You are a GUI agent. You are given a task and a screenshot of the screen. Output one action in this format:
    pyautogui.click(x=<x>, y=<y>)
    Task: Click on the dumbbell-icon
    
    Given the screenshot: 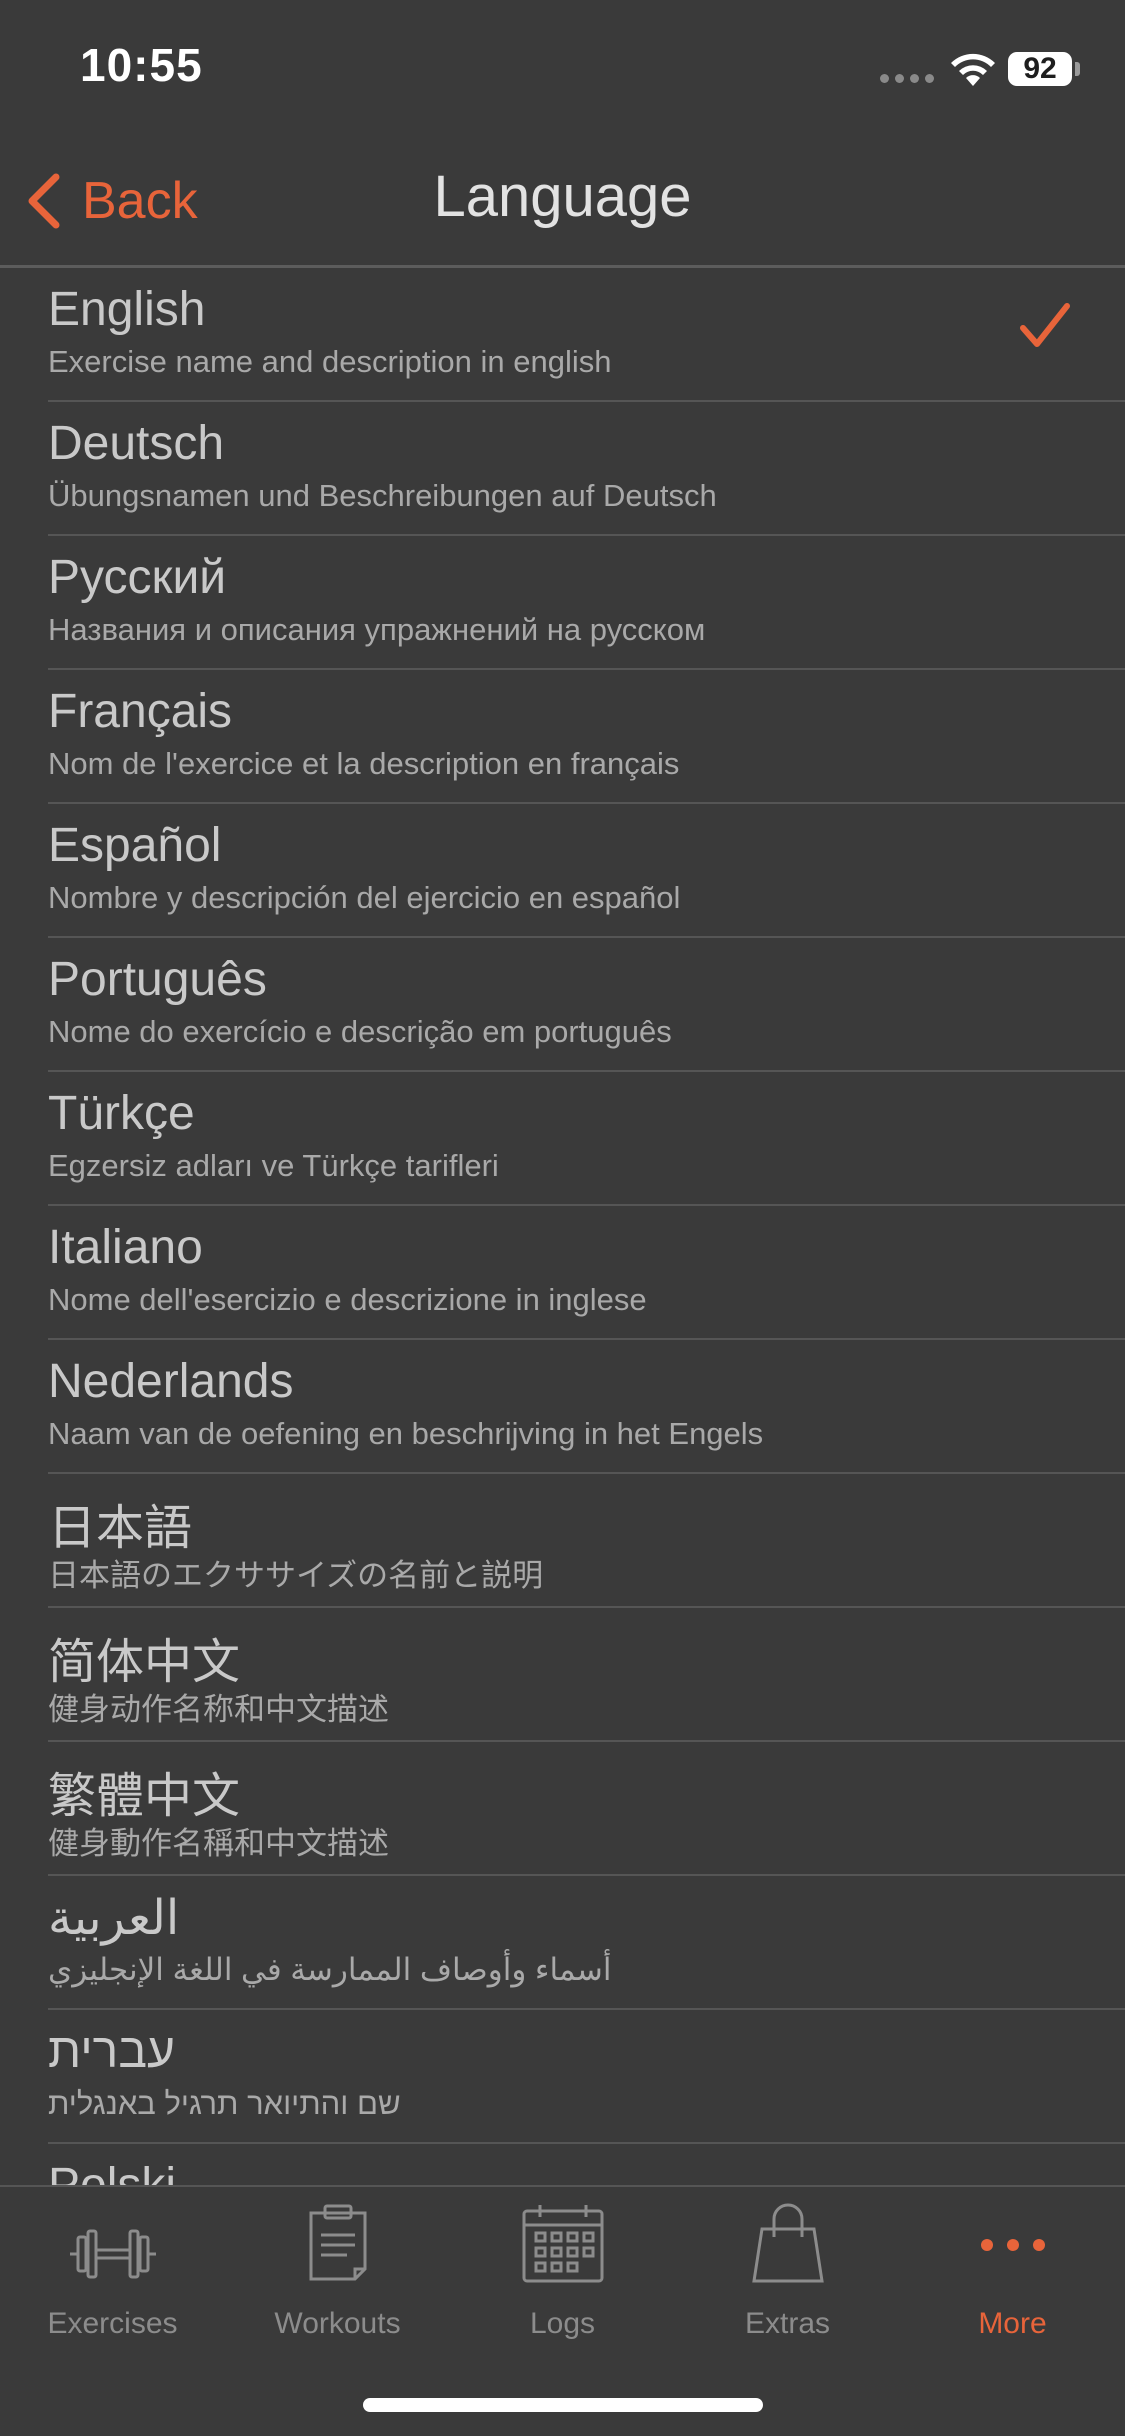 What is the action you would take?
    pyautogui.click(x=112, y=2254)
    